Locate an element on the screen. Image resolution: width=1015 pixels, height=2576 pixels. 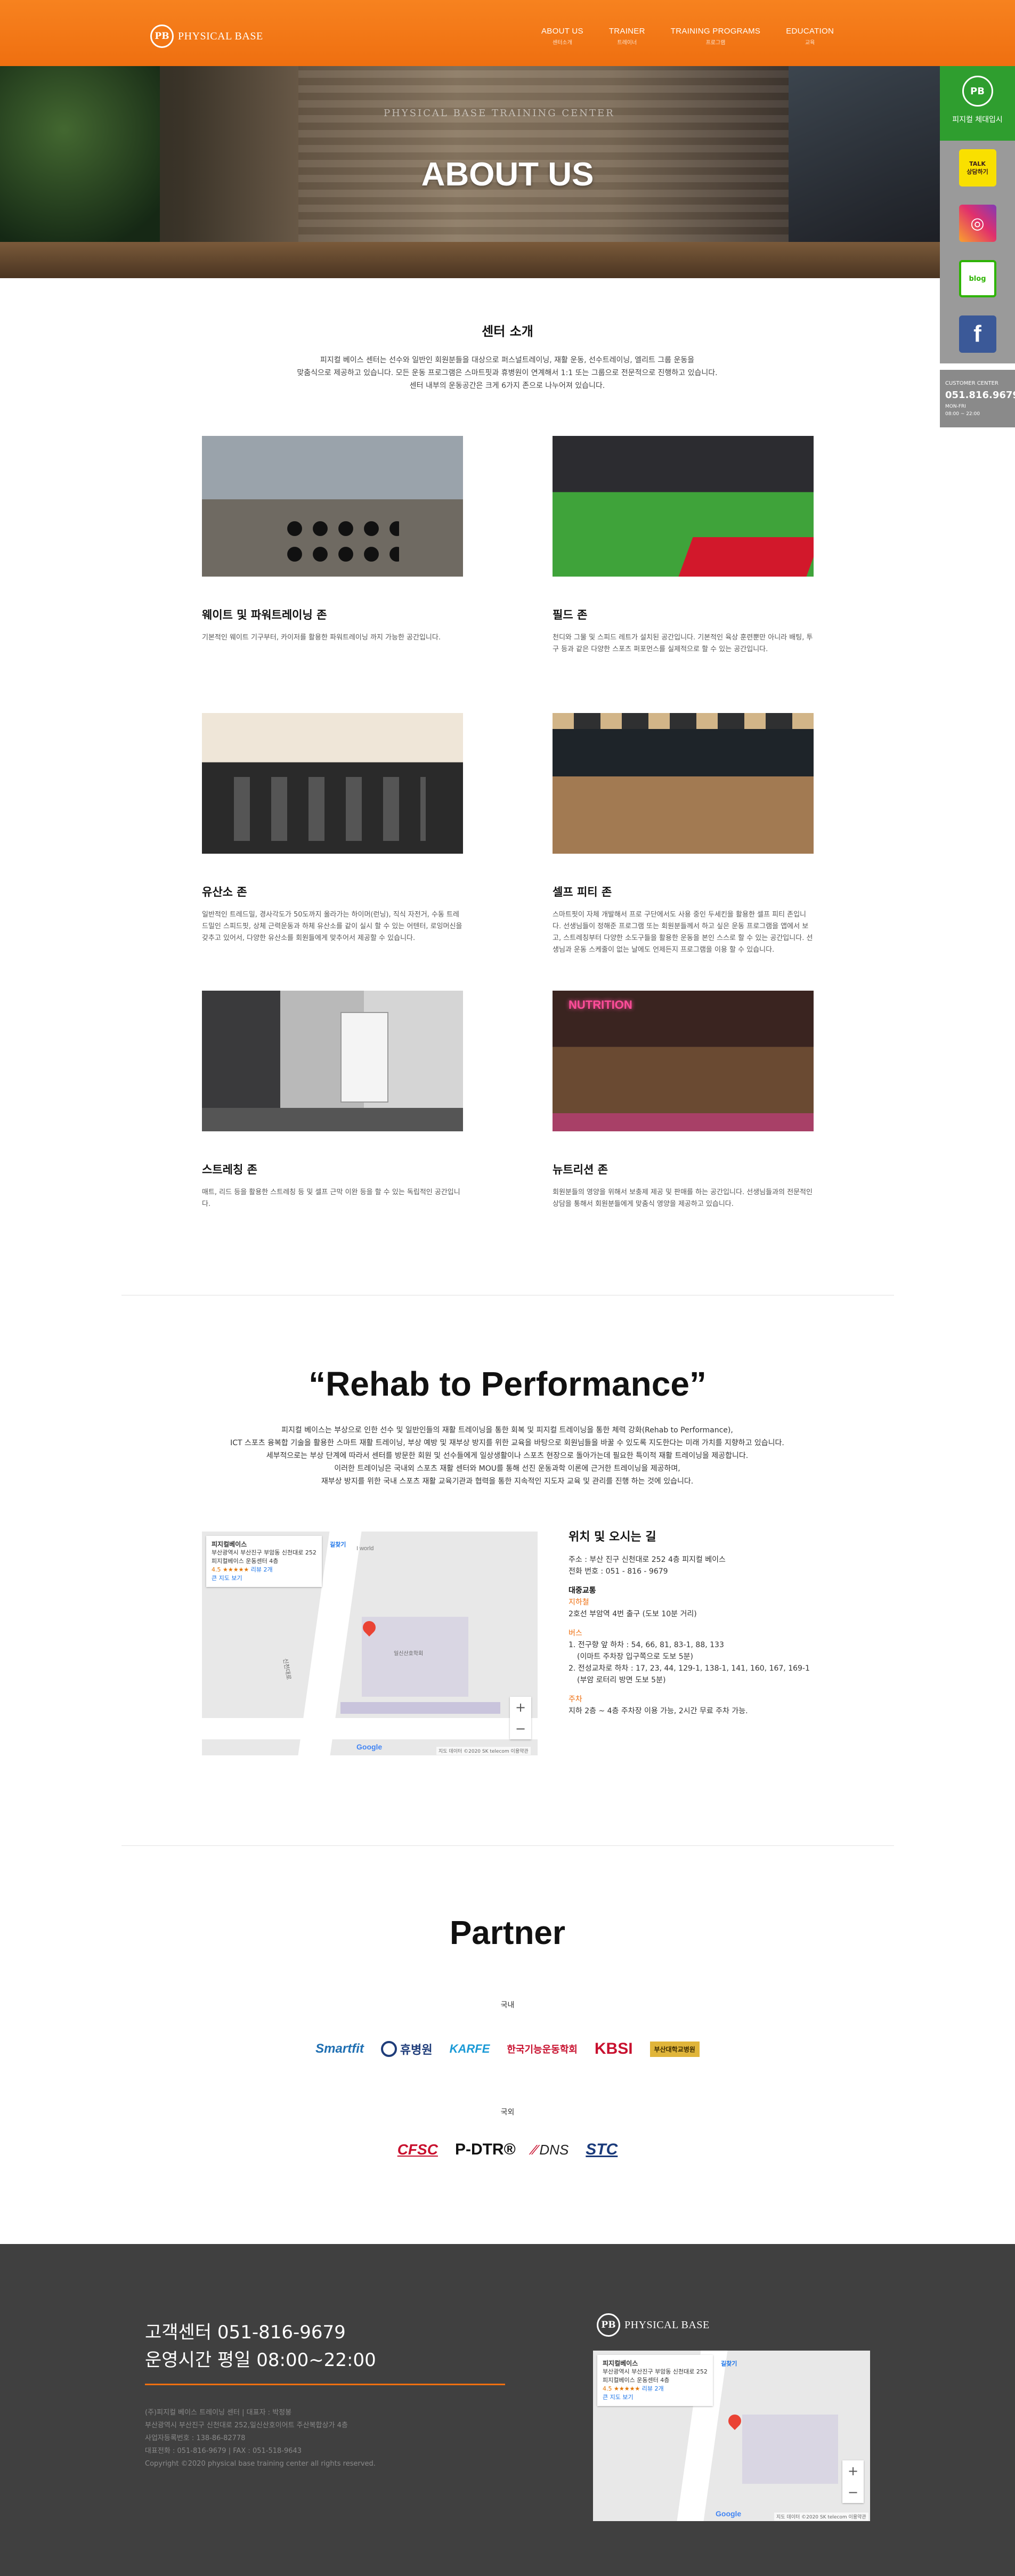
cs-phone: 051.816.9679 is located at coordinates (980, 395).